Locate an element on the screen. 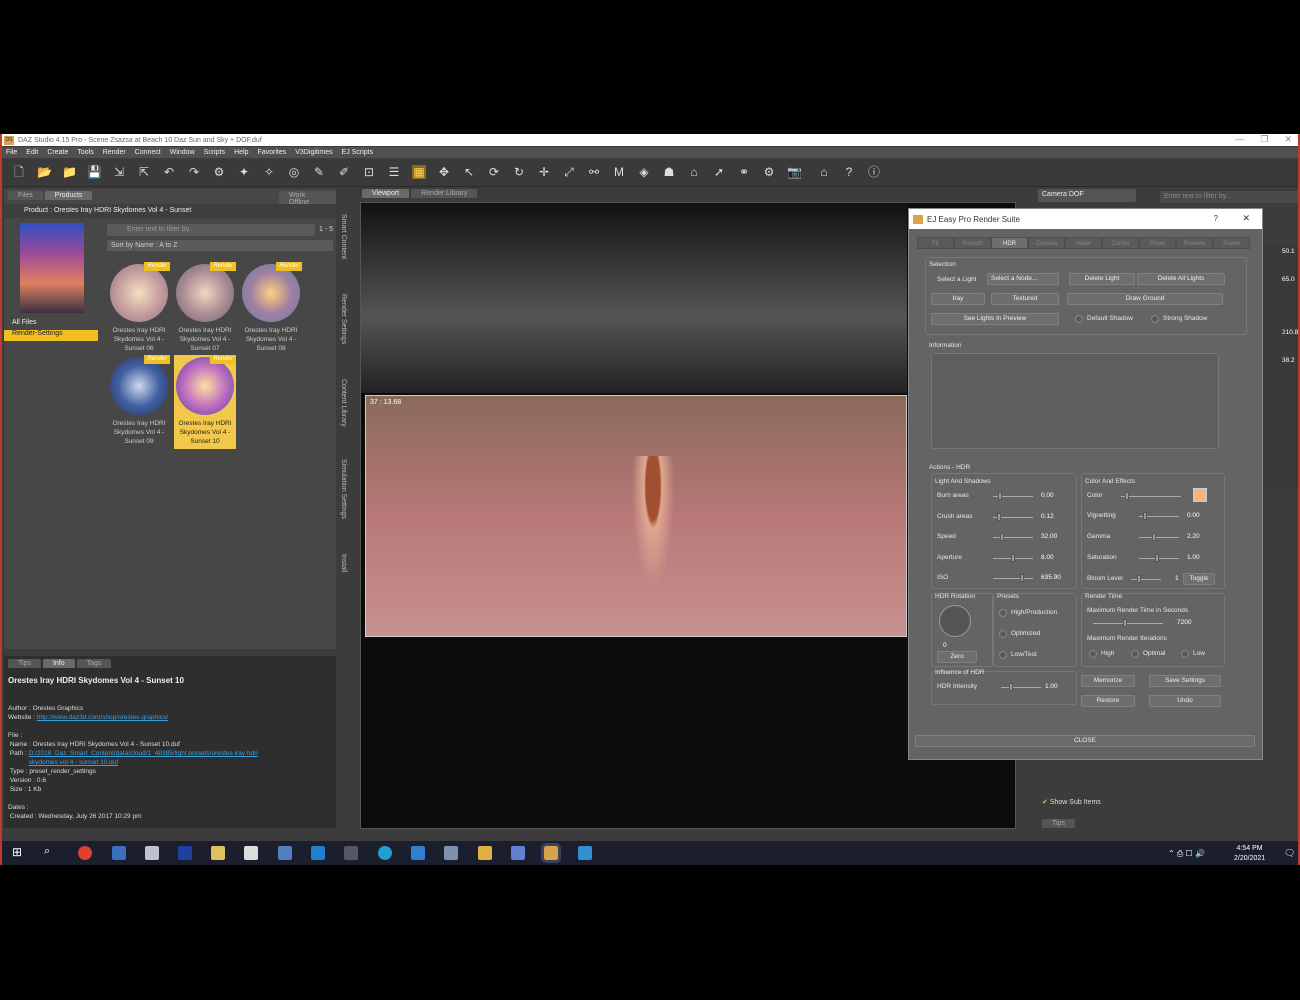 The width and height of the screenshot is (1300, 1000). menu-connect: Connect is located at coordinates (148, 152).